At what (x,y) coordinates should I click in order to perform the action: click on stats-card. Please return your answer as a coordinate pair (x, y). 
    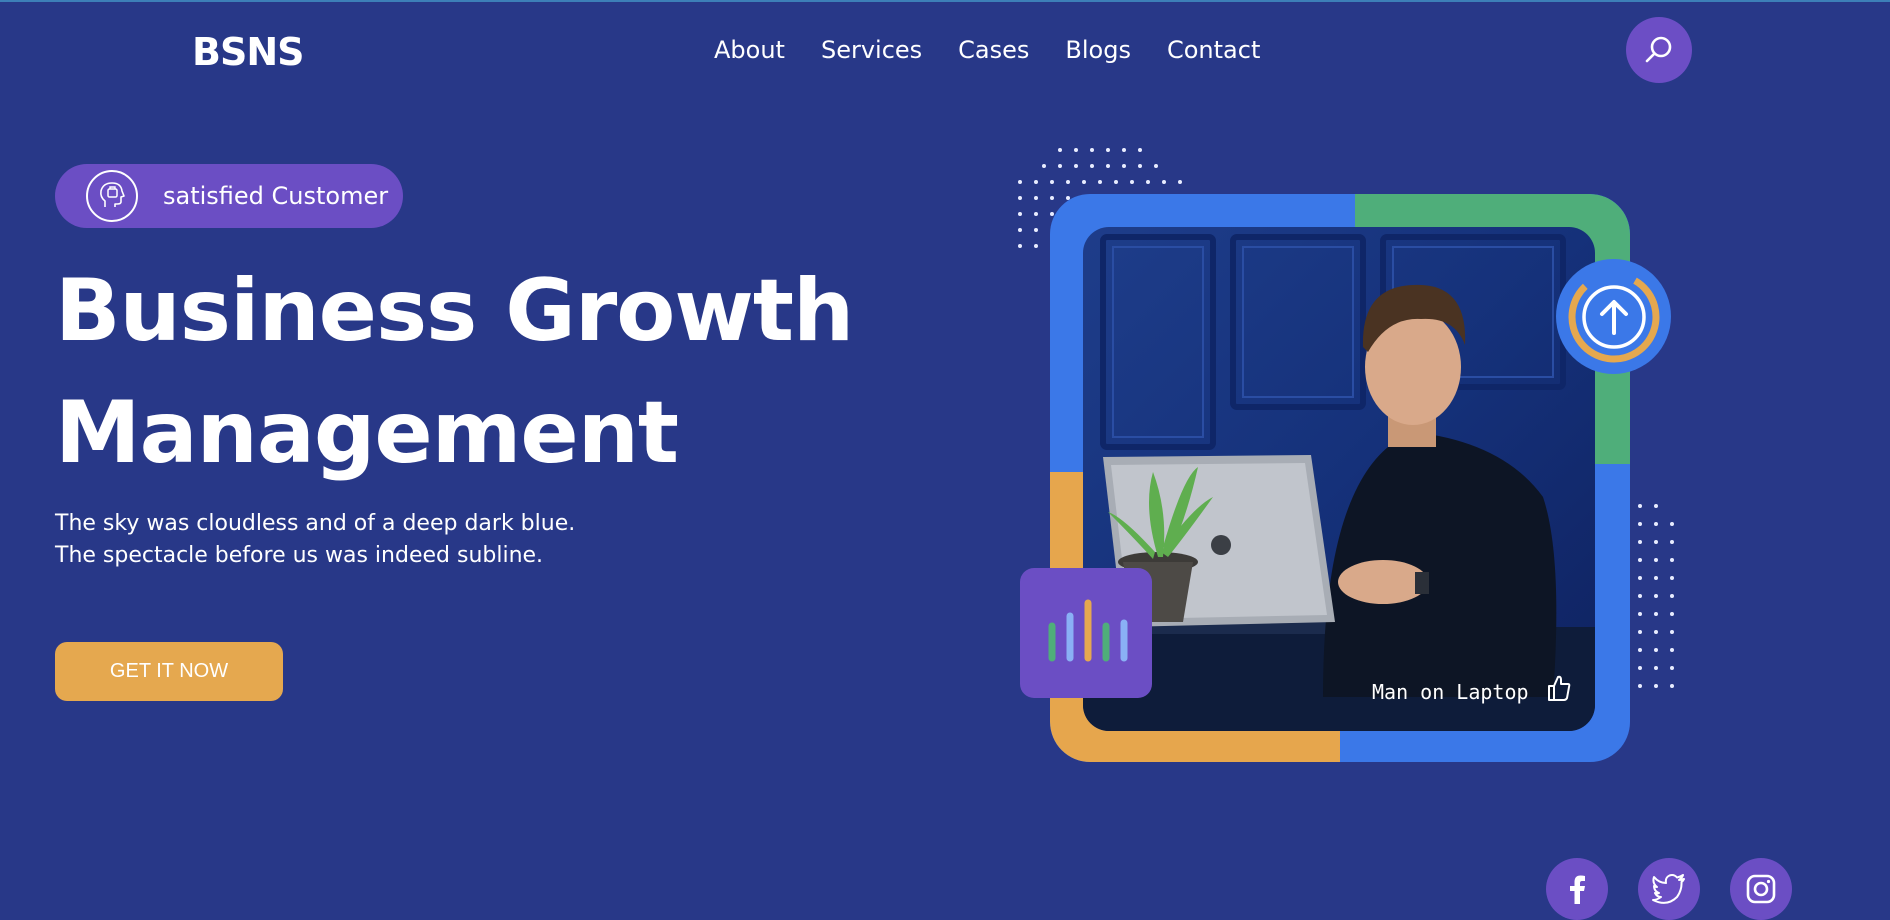
    Looking at the image, I should click on (1086, 633).